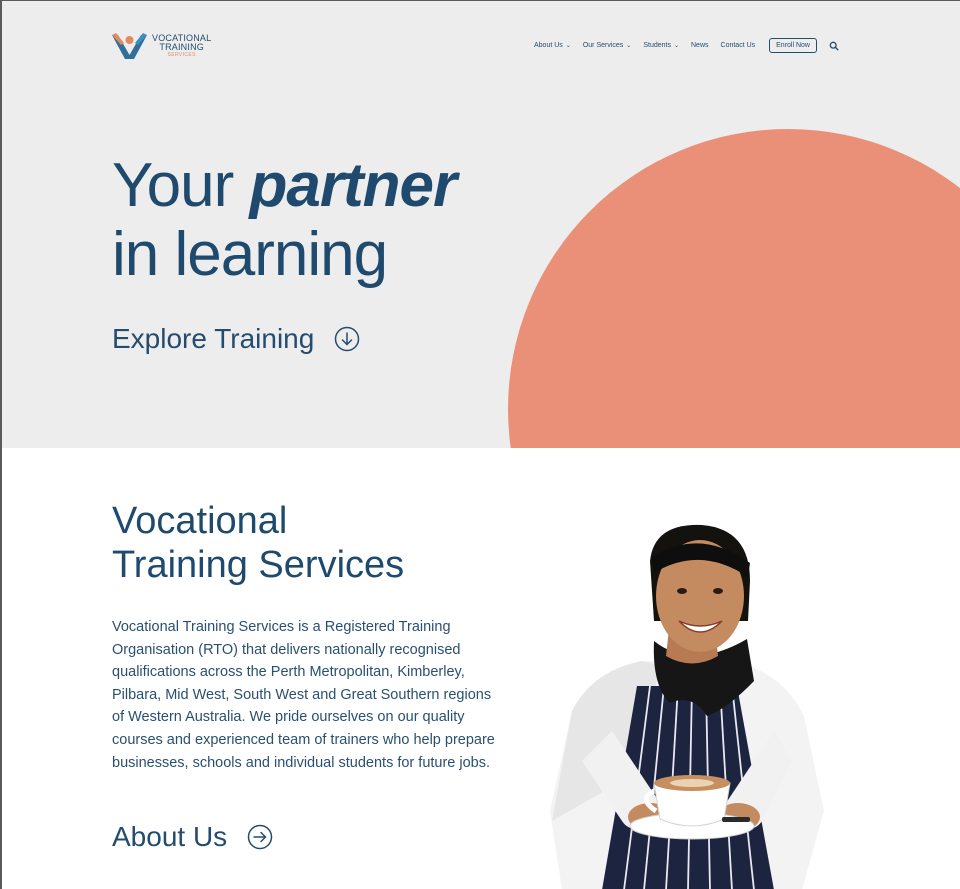 This screenshot has width=960, height=889. What do you see at coordinates (258, 565) in the screenshot?
I see `about-heading-line2: Training Services` at bounding box center [258, 565].